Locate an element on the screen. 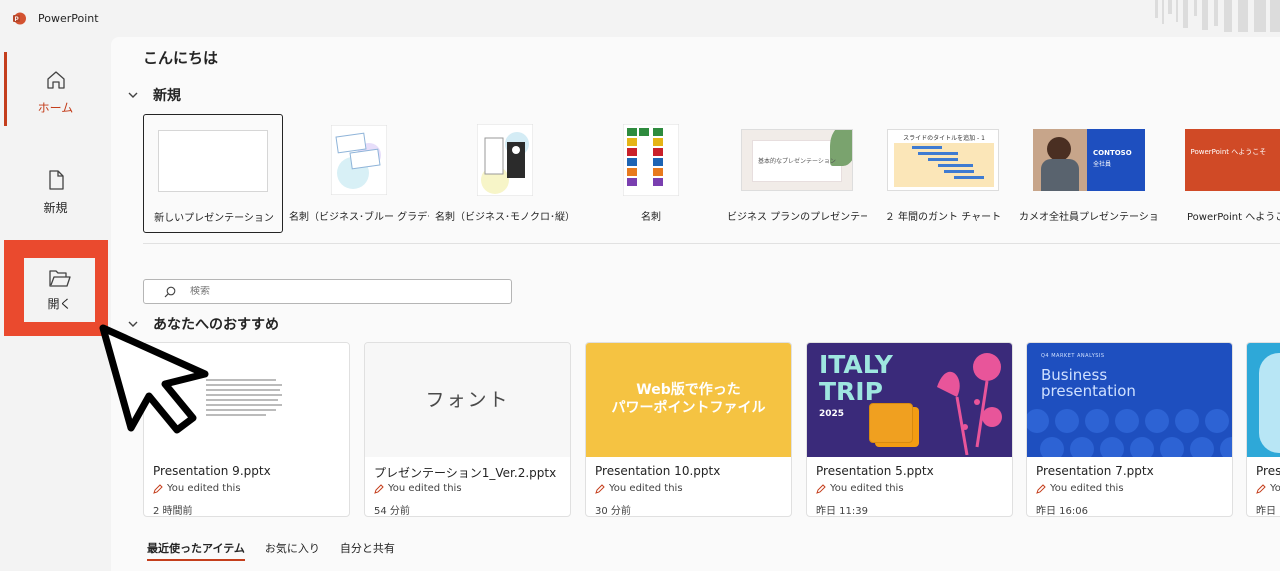 Image resolution: width=1280 pixels, height=571 pixels. nav-home: ホーム is located at coordinates (55, 92).